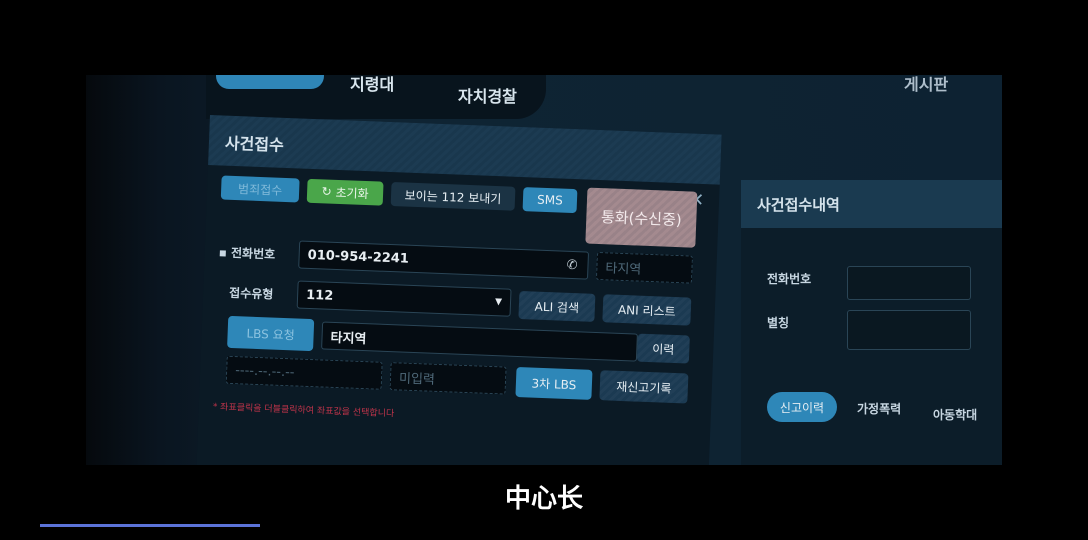 The height and width of the screenshot is (540, 1088). What do you see at coordinates (150, 525) in the screenshot?
I see `video-progress-bar` at bounding box center [150, 525].